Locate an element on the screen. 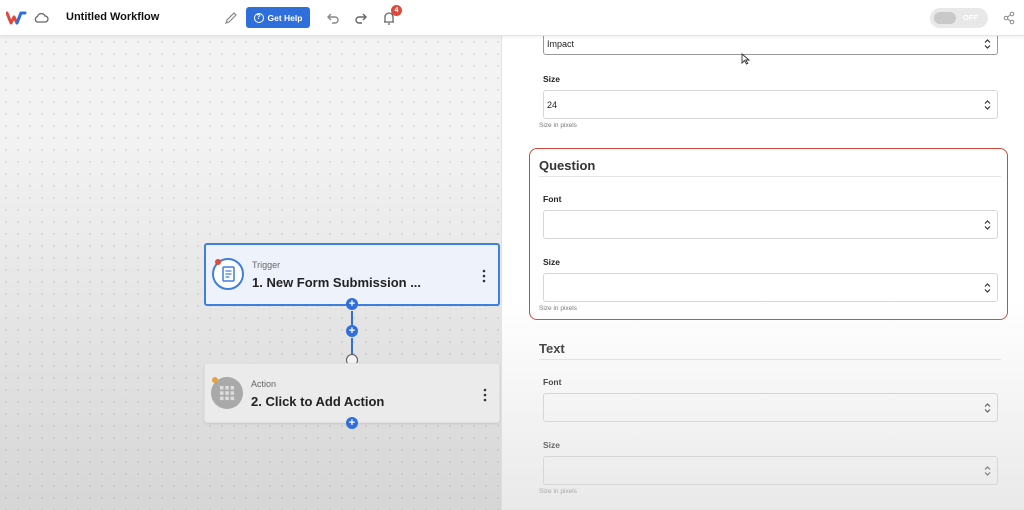 Image resolution: width=1024 pixels, height=510 pixels. pencil-icon is located at coordinates (231, 18).